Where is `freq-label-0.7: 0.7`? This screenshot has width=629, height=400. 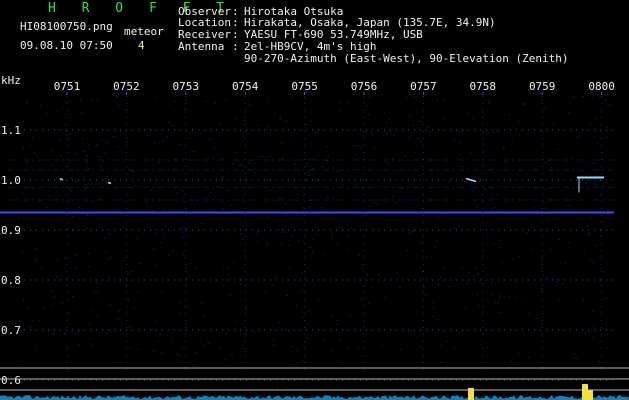
freq-label-0.7: 0.7 is located at coordinates (11, 330).